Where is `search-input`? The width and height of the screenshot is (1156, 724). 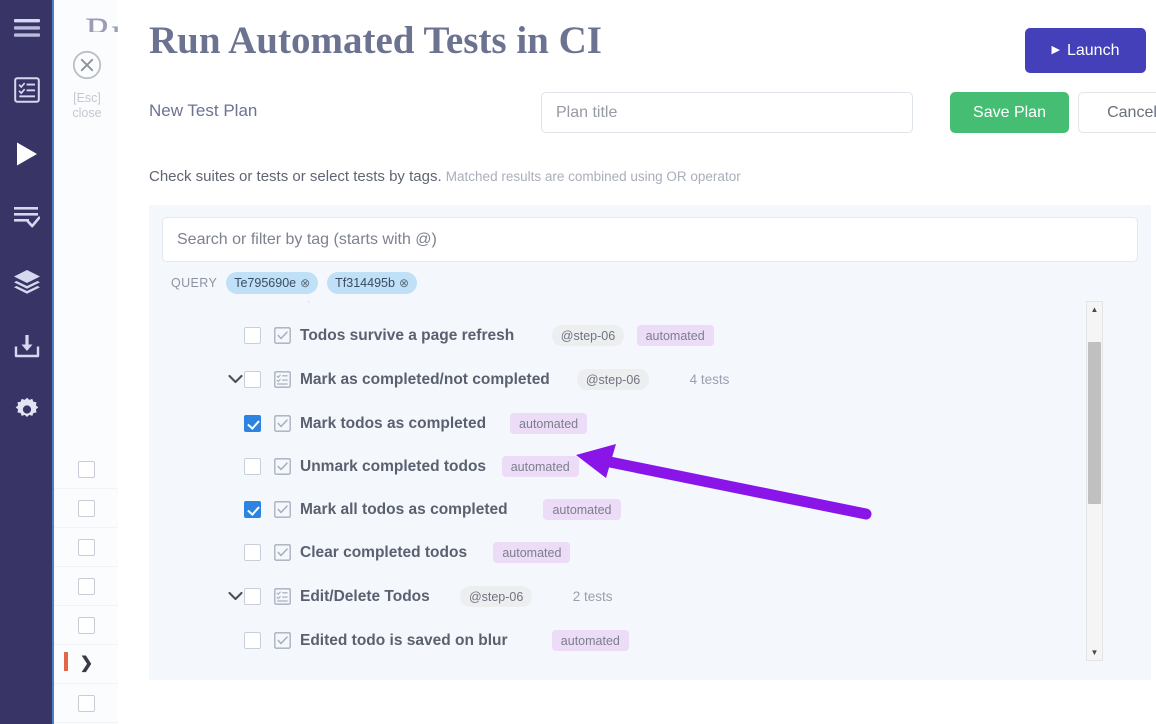 search-input is located at coordinates (650, 239).